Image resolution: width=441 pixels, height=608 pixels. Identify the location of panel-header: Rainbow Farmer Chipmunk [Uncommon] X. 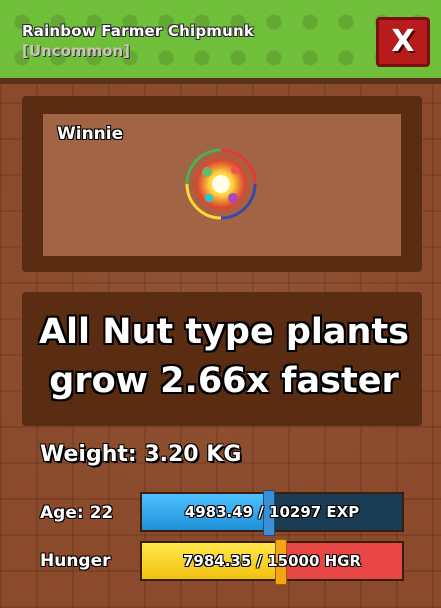
(220, 42).